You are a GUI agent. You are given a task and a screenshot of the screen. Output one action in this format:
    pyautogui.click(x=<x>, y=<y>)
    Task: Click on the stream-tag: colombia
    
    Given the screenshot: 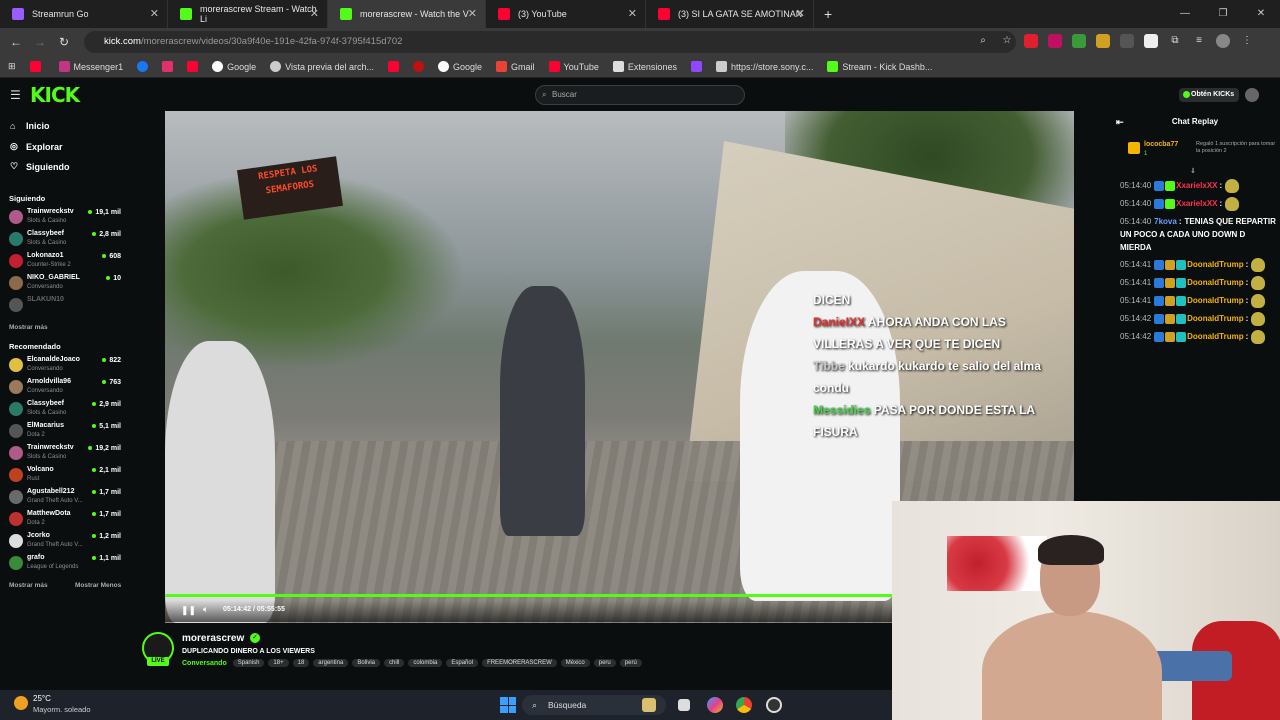 What is the action you would take?
    pyautogui.click(x=425, y=663)
    